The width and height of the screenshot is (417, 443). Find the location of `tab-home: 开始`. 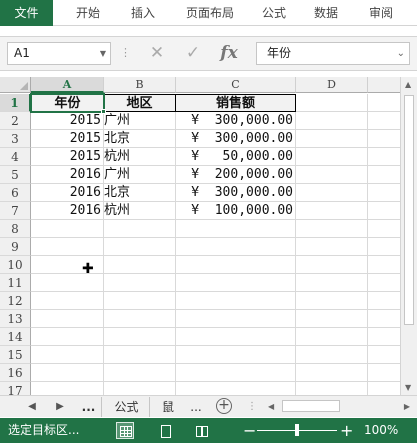

tab-home: 开始 is located at coordinates (88, 13).